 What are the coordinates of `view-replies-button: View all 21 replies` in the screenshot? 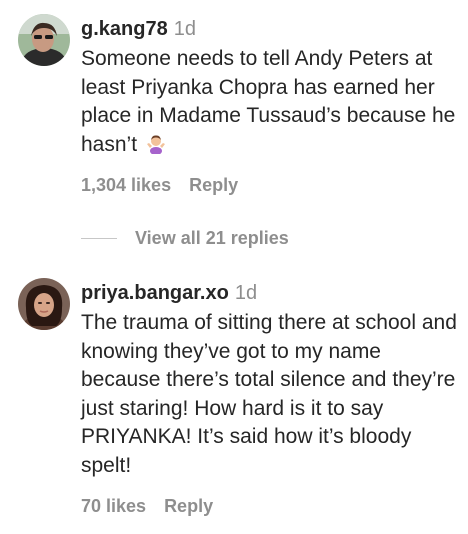 It's located at (185, 238).